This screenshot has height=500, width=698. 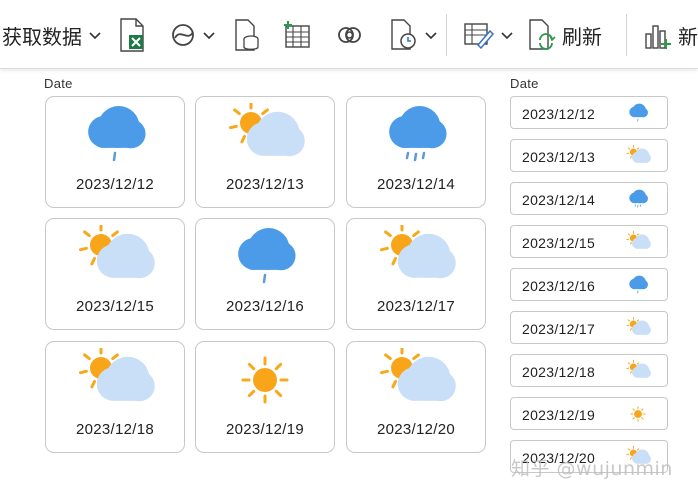 I want to click on watermark: 知乎 @wujunmin, so click(x=592, y=469).